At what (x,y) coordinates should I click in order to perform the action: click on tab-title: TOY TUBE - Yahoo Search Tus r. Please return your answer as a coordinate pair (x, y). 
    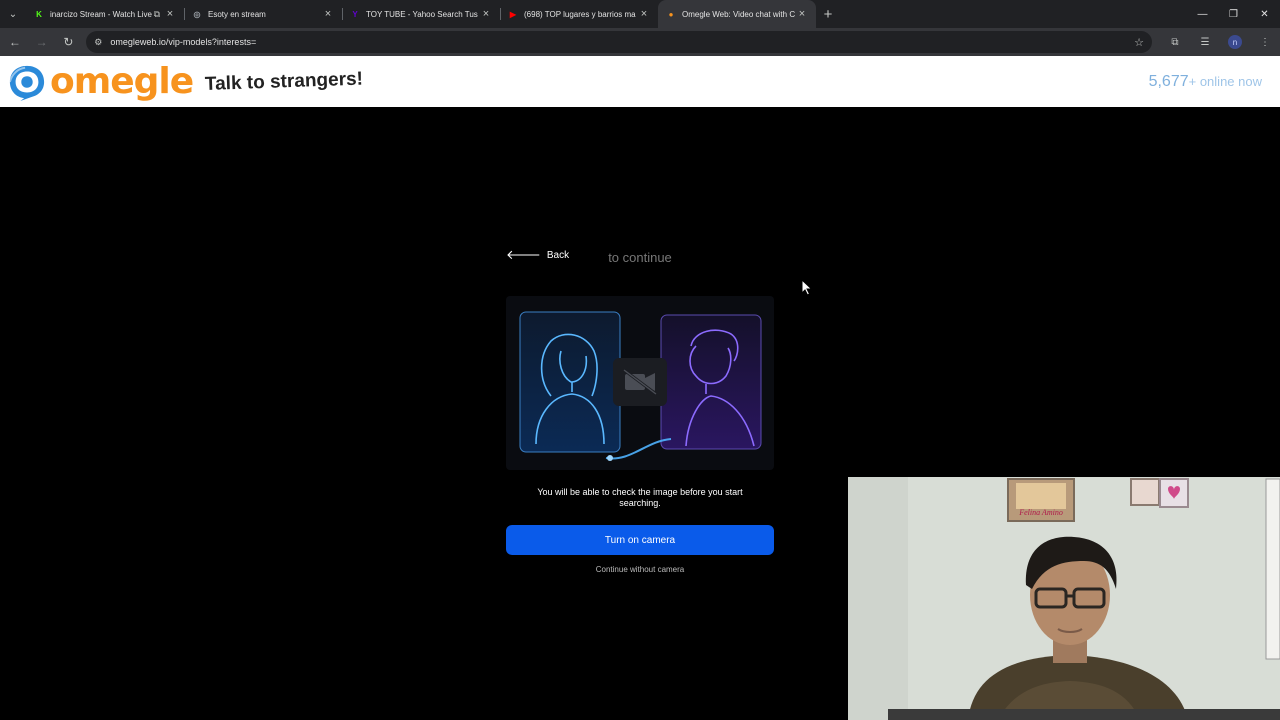
    Looking at the image, I should click on (423, 14).